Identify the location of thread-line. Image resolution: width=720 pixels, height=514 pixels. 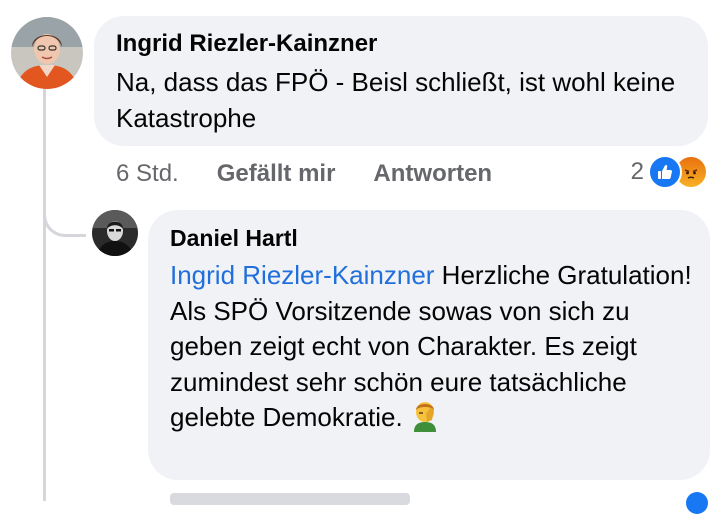
(44, 294).